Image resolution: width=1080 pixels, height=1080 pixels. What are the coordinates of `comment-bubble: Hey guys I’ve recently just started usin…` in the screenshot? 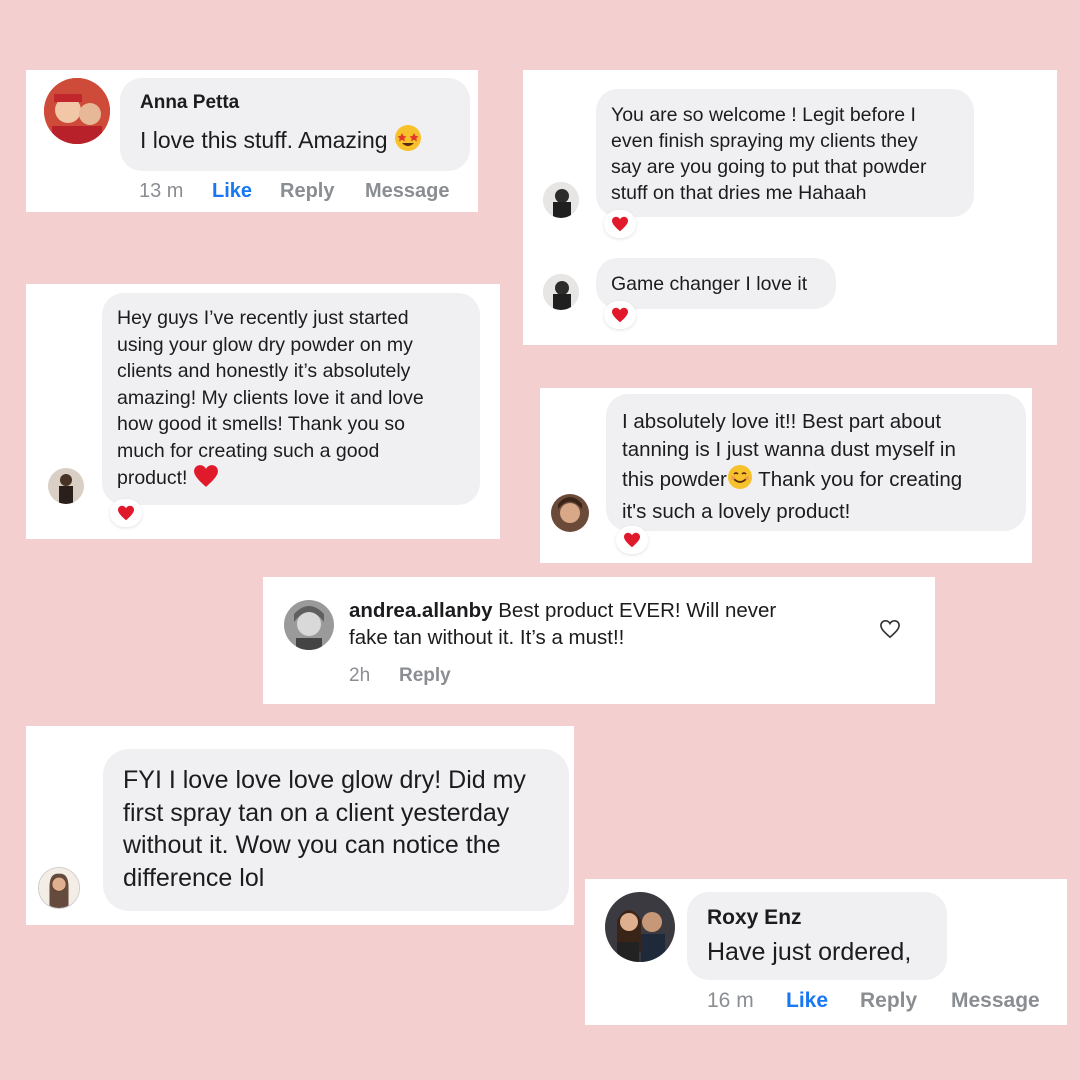 It's located at (291, 399).